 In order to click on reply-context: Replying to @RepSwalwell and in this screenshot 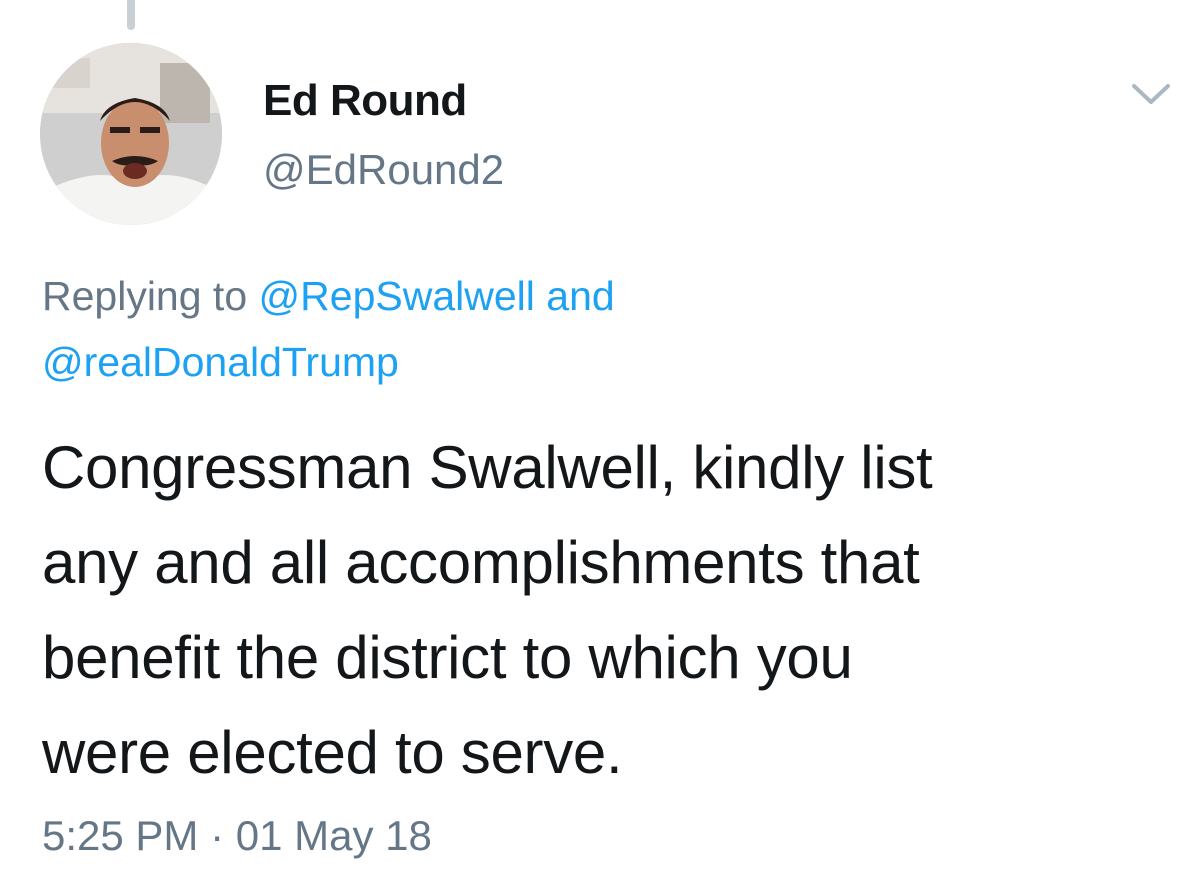, I will do `click(602, 296)`.